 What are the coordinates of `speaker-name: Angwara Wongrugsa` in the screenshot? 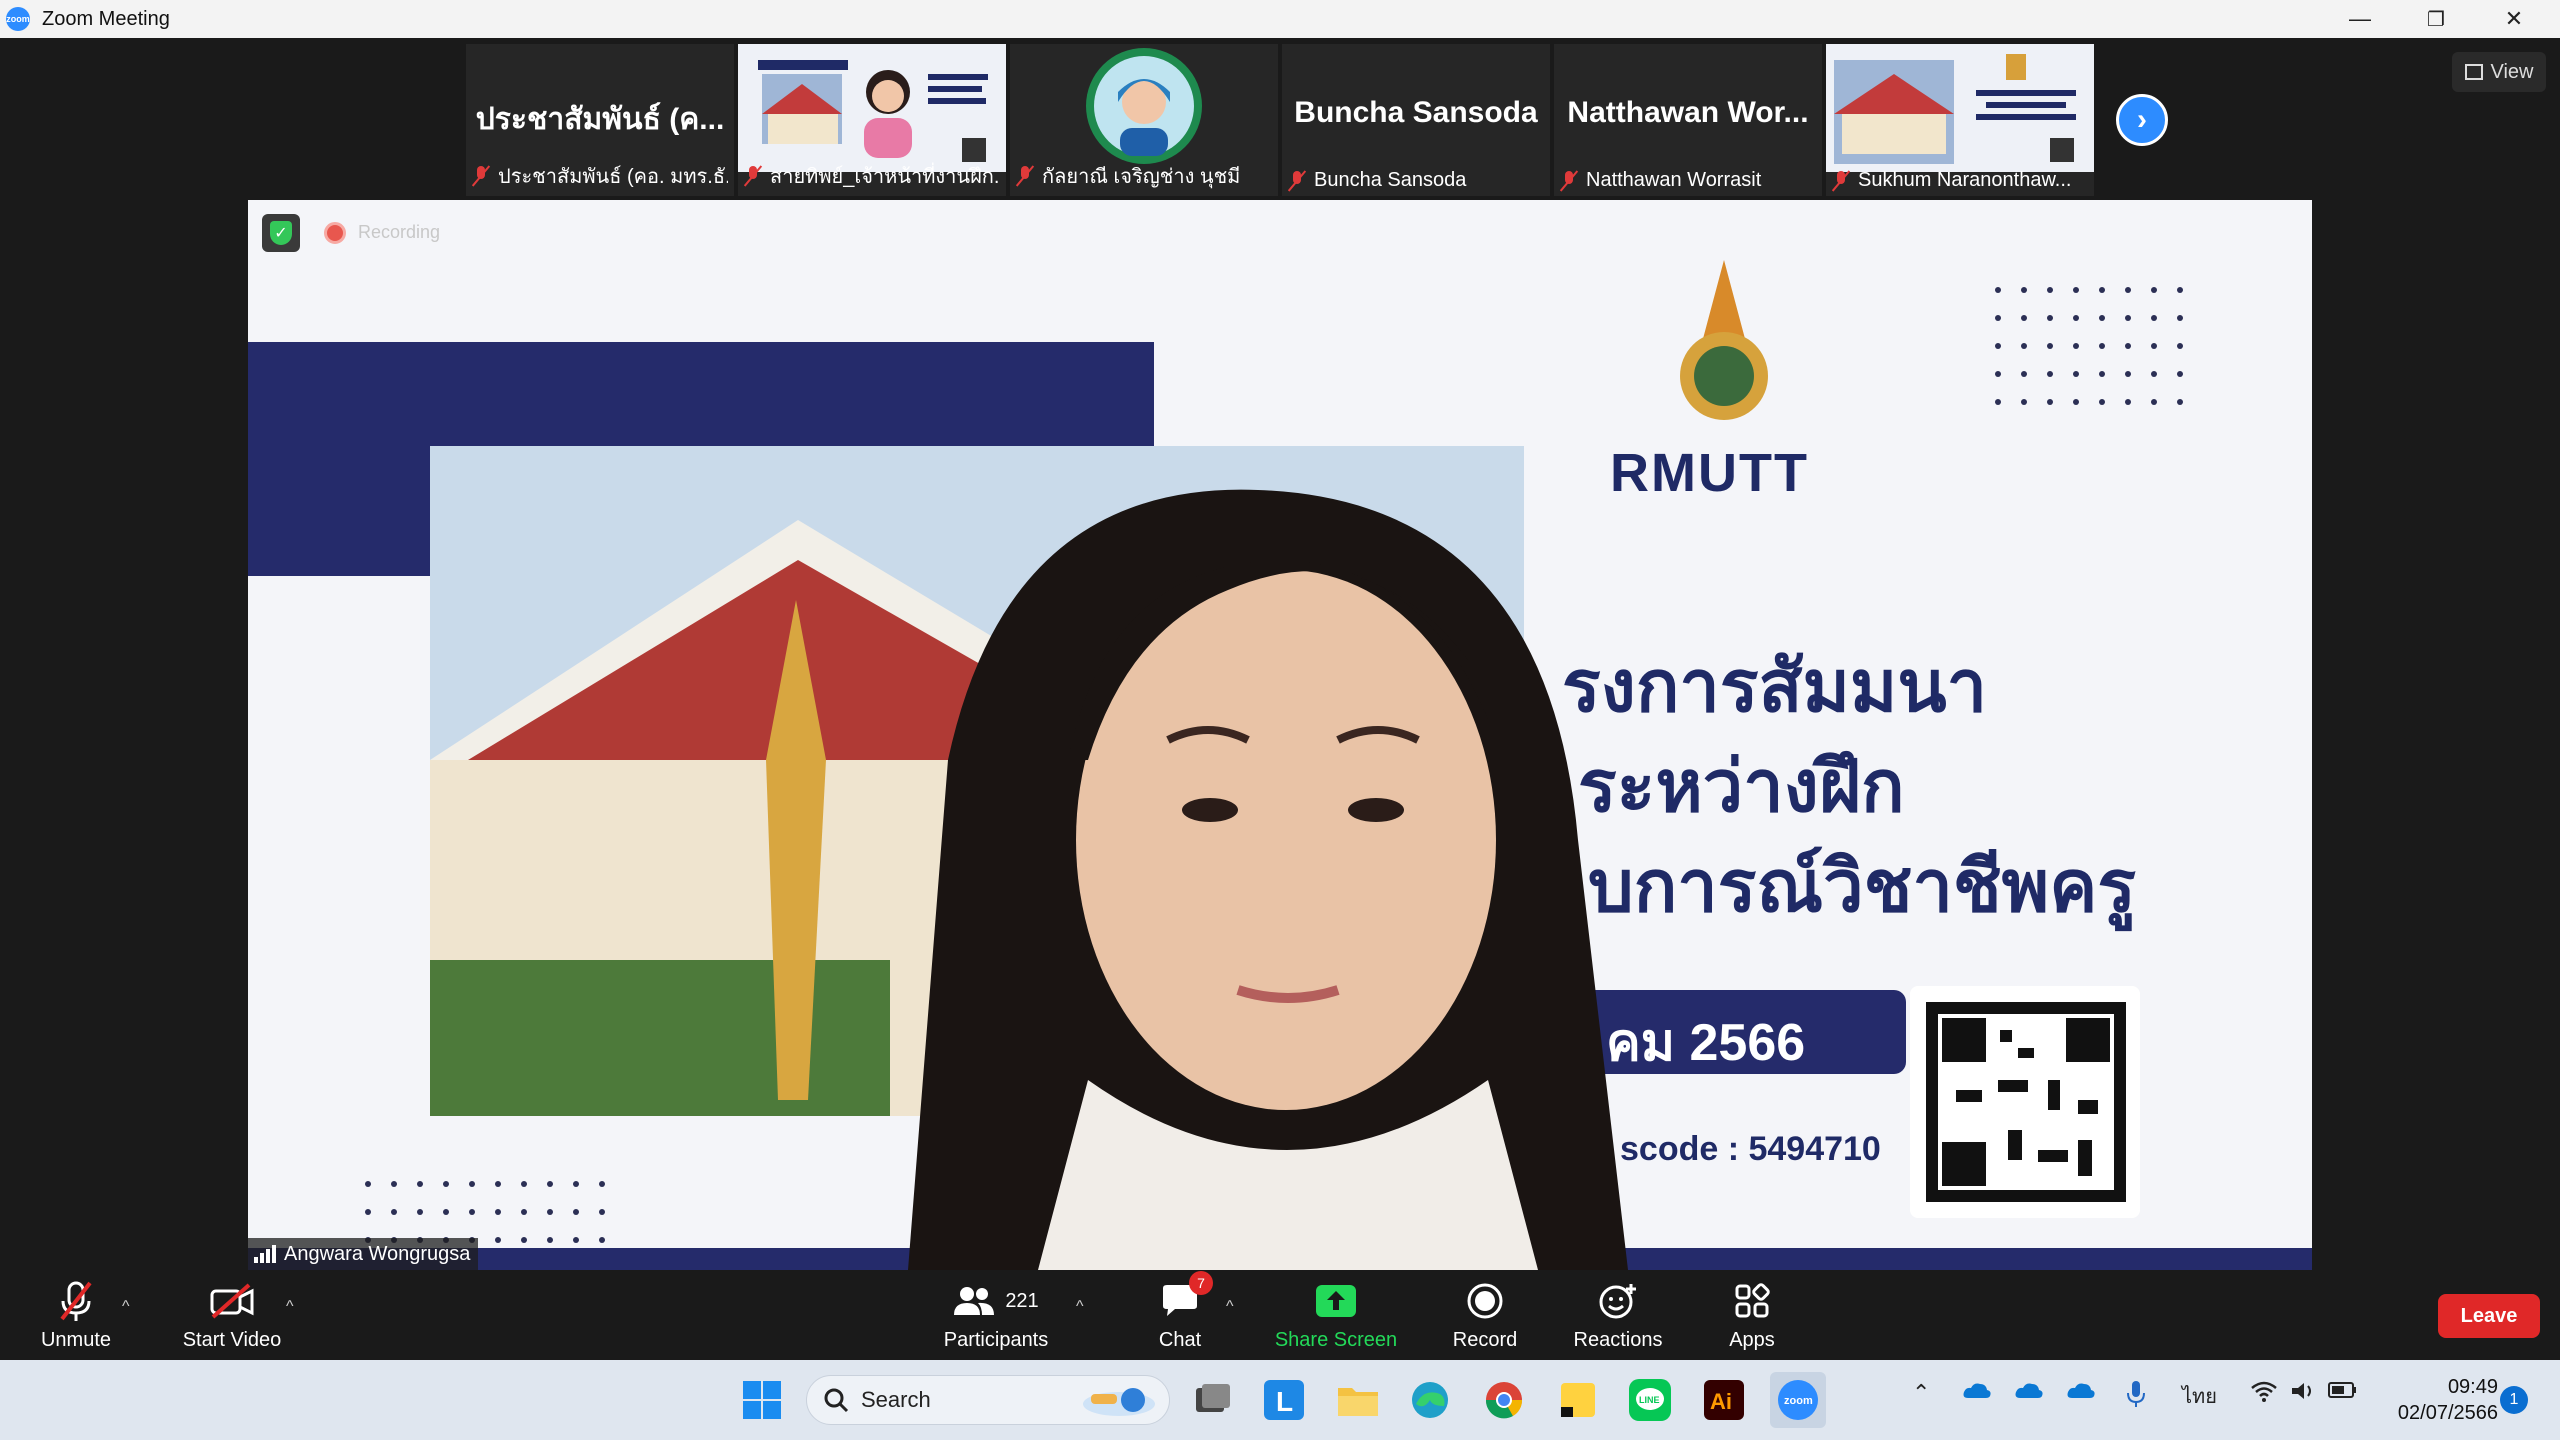 It's located at (377, 1253).